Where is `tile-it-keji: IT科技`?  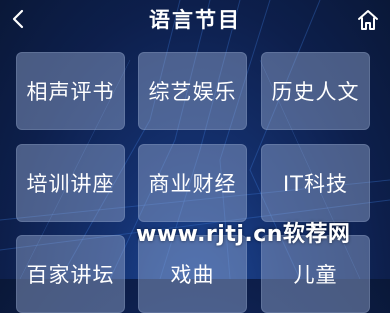
tile-it-keji: IT科技 is located at coordinates (315, 183).